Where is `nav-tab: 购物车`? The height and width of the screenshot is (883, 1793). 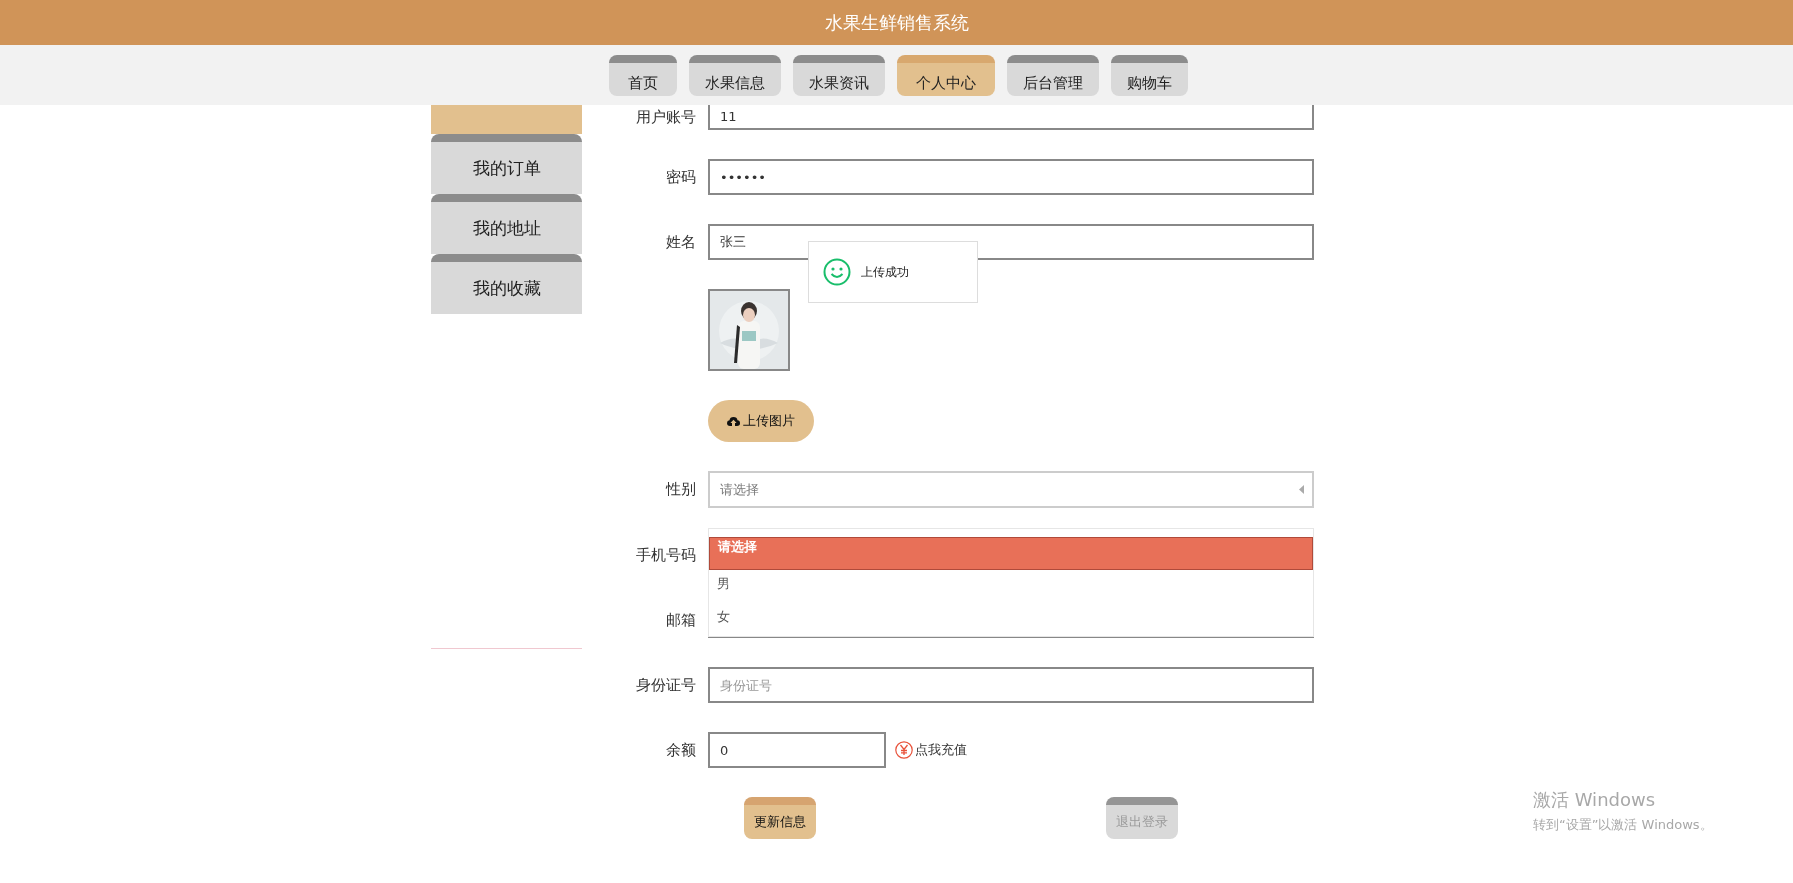 nav-tab: 购物车 is located at coordinates (1149, 75).